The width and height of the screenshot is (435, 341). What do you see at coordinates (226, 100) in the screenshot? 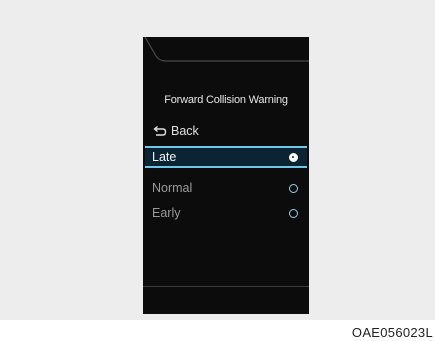
I see `menu-title: Forward Collision Warning` at bounding box center [226, 100].